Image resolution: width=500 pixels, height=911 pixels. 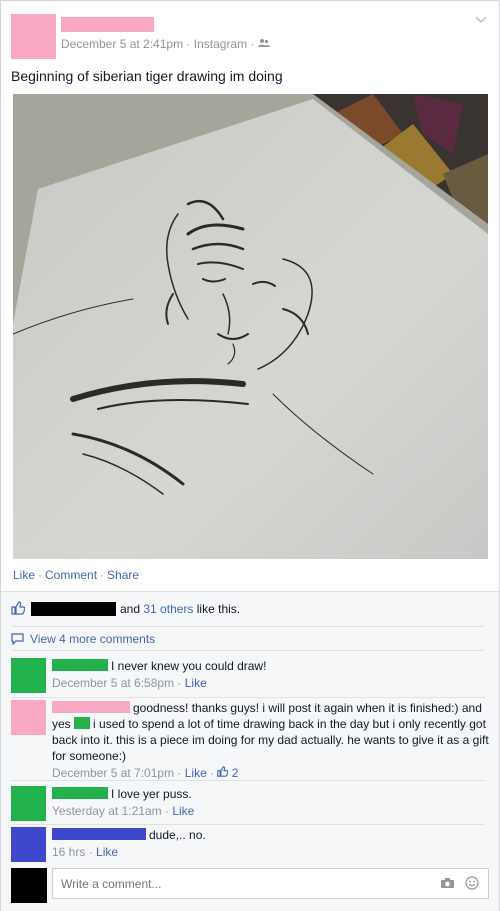 What do you see at coordinates (107, 811) in the screenshot?
I see `comment-time: Yesterday at 1:21am` at bounding box center [107, 811].